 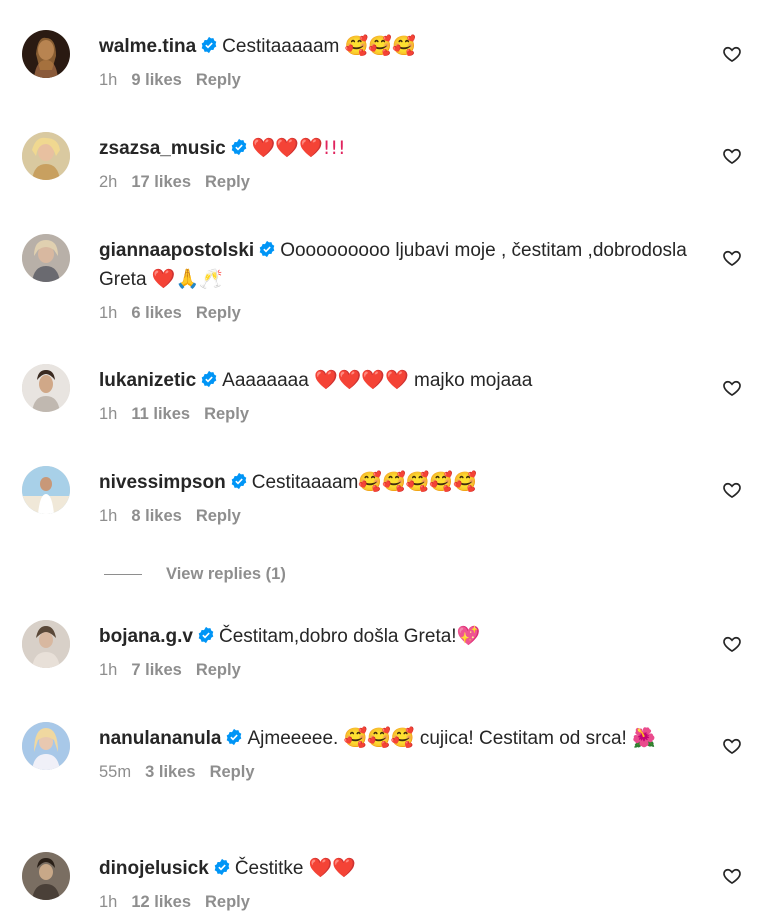 What do you see at coordinates (156, 80) in the screenshot?
I see `comment-likes: 9 likes` at bounding box center [156, 80].